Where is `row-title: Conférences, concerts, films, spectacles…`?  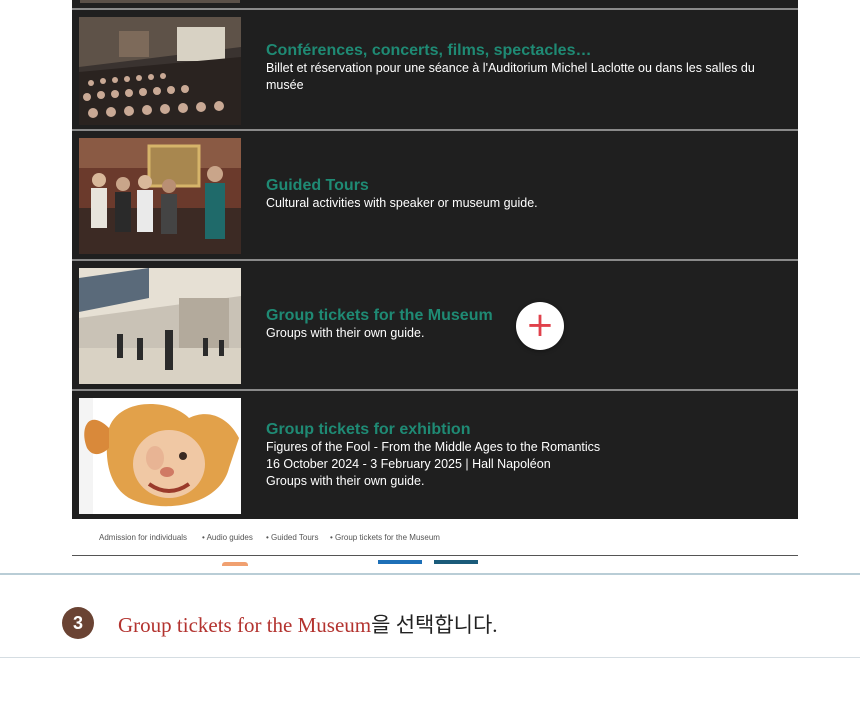
row-title: Conférences, concerts, films, spectacles… is located at coordinates (522, 51).